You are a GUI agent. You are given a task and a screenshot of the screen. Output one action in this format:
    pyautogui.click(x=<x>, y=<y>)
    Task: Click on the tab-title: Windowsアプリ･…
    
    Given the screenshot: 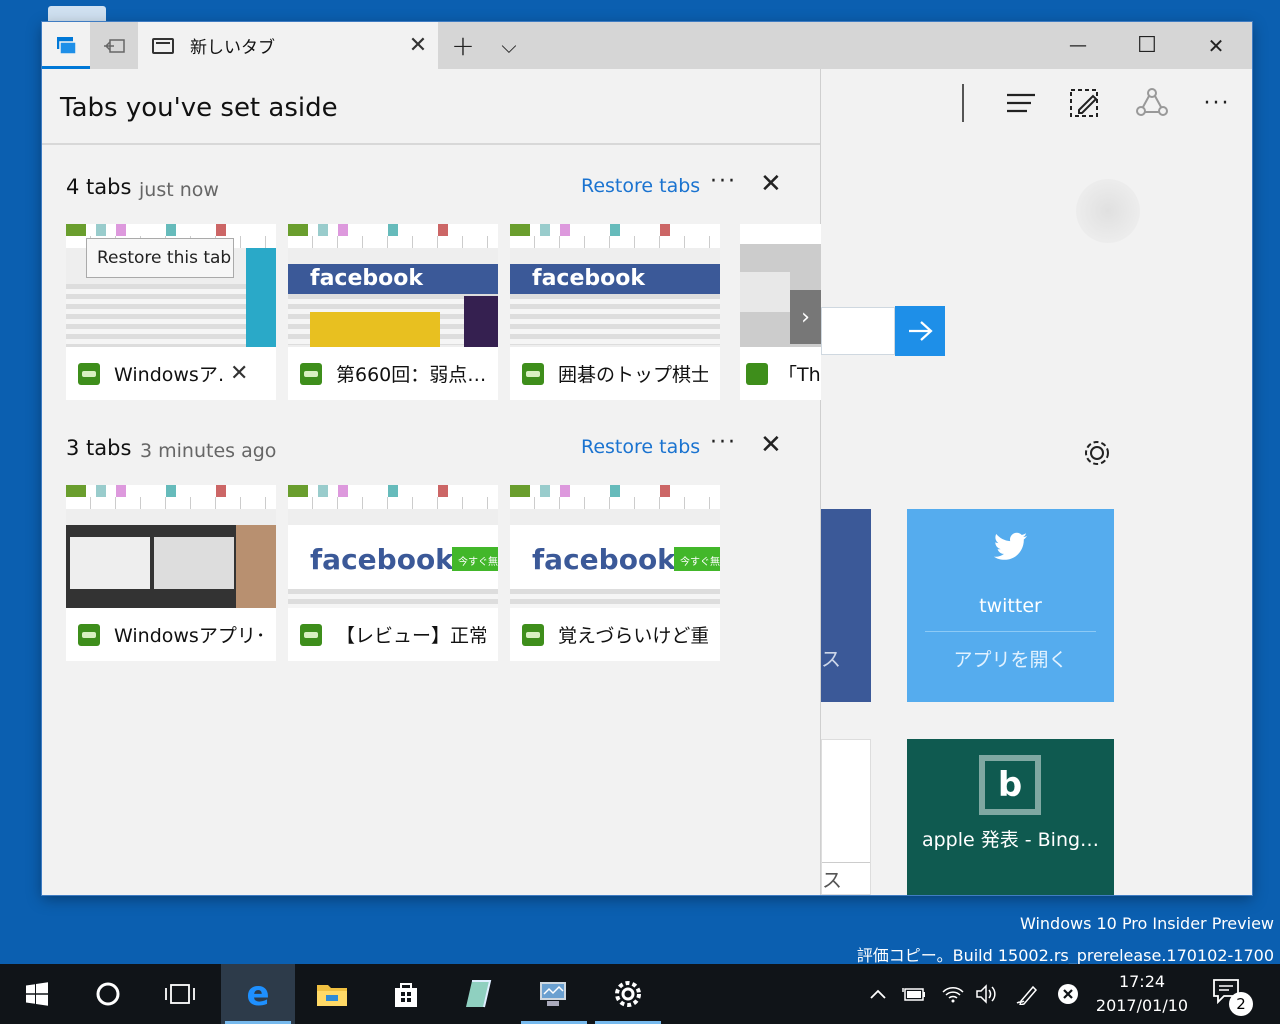 What is the action you would take?
    pyautogui.click(x=189, y=636)
    